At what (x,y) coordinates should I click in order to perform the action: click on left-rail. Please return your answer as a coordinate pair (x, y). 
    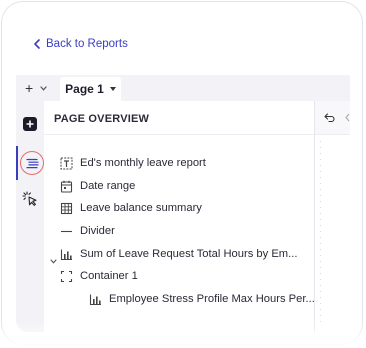
    Looking at the image, I should click on (30, 216).